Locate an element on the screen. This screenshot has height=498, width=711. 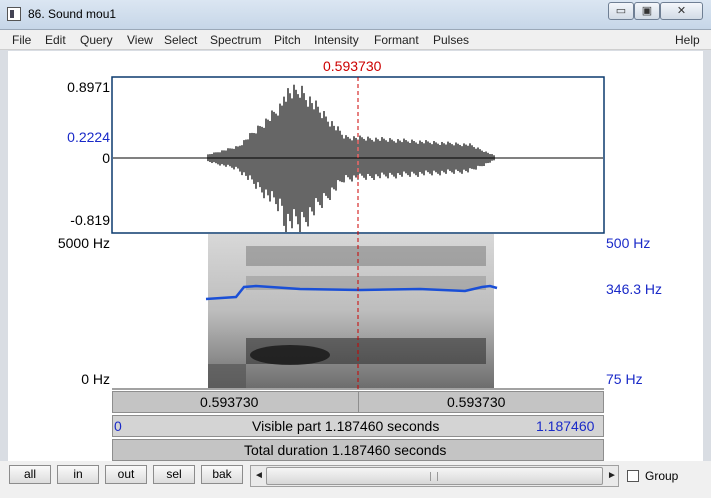
pitch-min-label: 75 Hz is located at coordinates (624, 379).